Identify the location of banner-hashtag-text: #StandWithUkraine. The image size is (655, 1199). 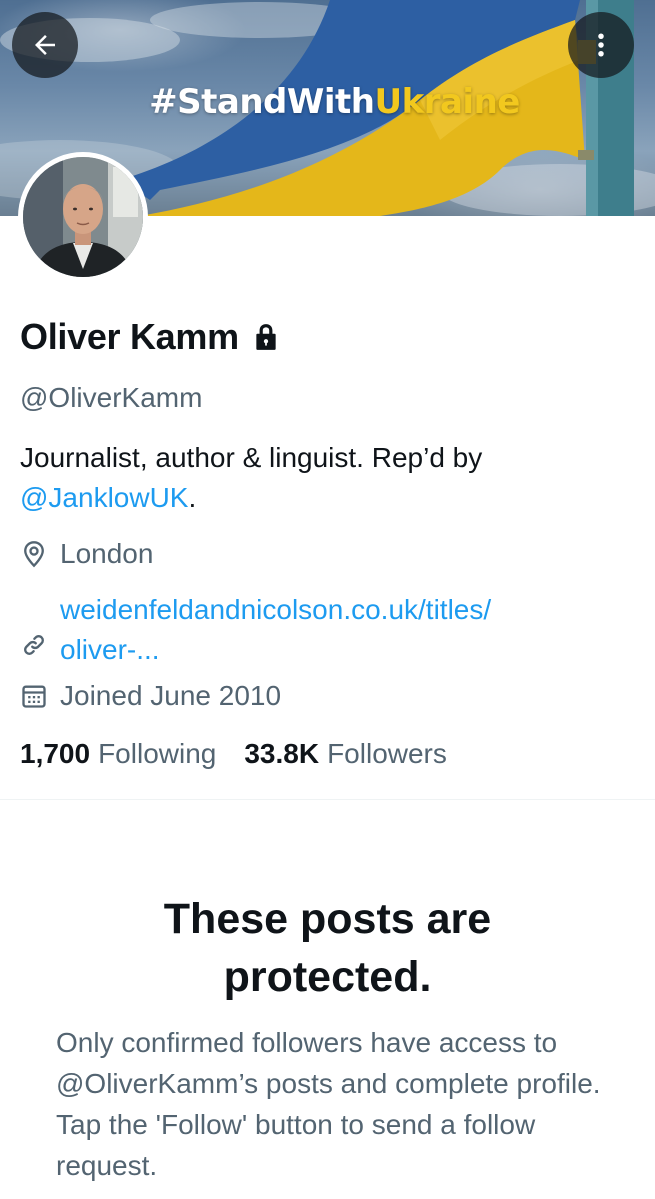
(334, 102).